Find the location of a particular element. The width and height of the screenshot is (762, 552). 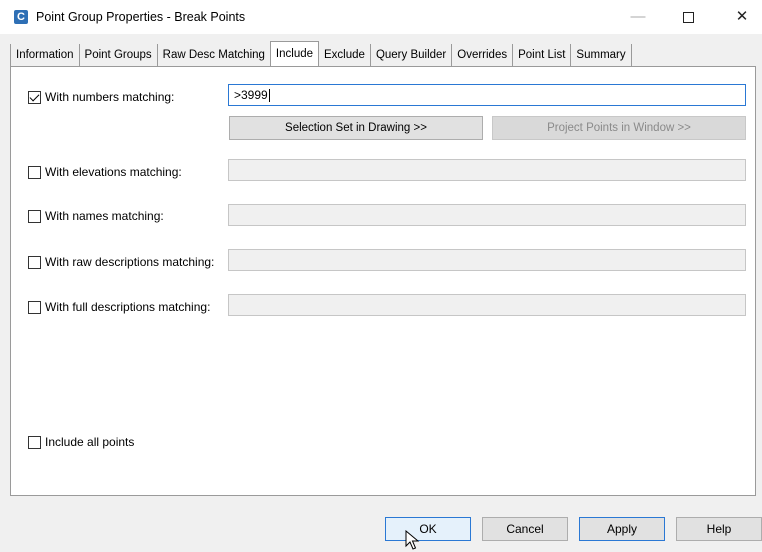

raw-descriptions-matching-label: With raw descriptions matching: is located at coordinates (130, 262).